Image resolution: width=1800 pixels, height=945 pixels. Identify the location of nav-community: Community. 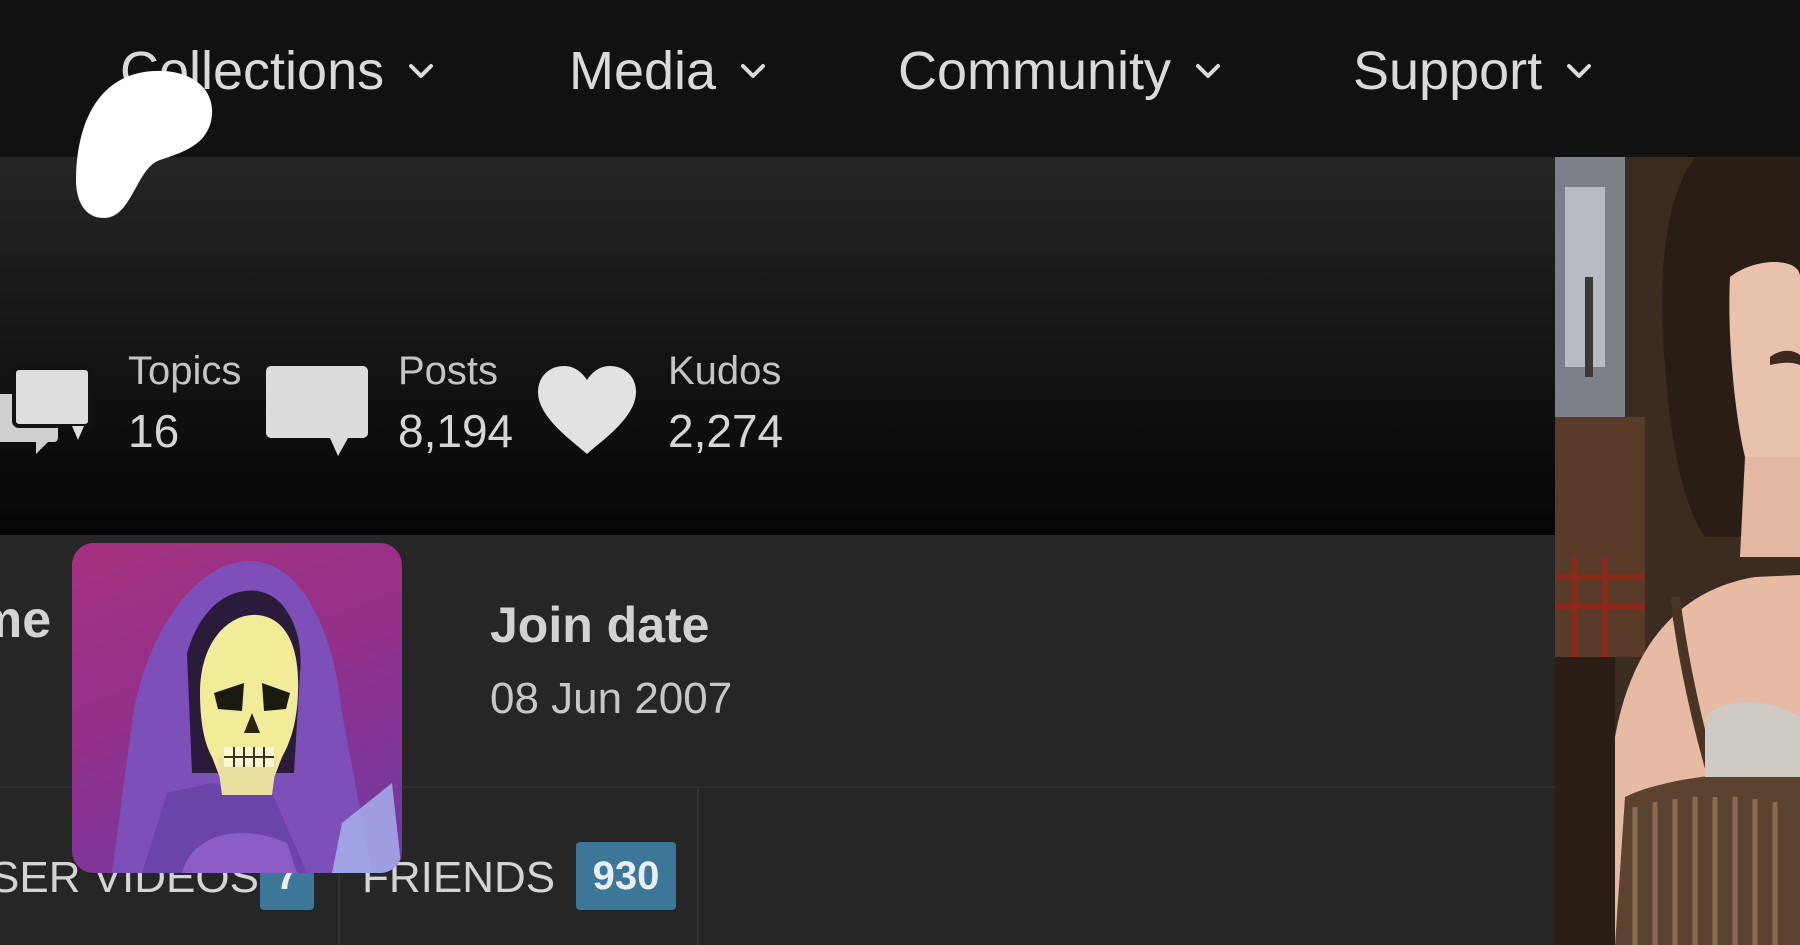
(1060, 71).